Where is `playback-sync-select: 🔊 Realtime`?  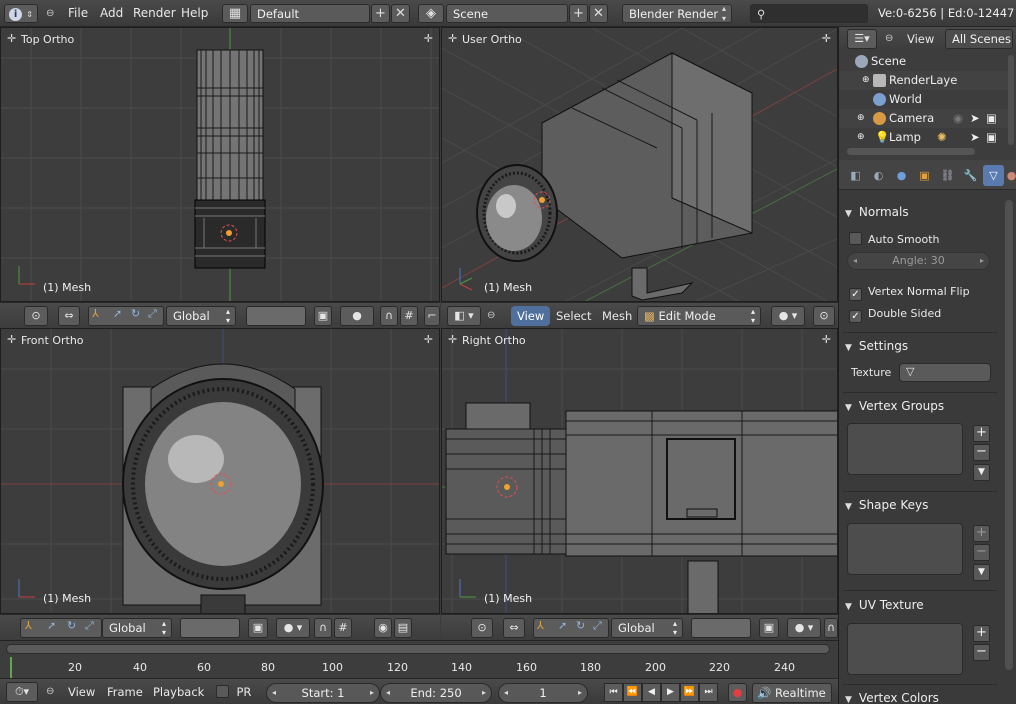
playback-sync-select: 🔊 Realtime is located at coordinates (792, 693).